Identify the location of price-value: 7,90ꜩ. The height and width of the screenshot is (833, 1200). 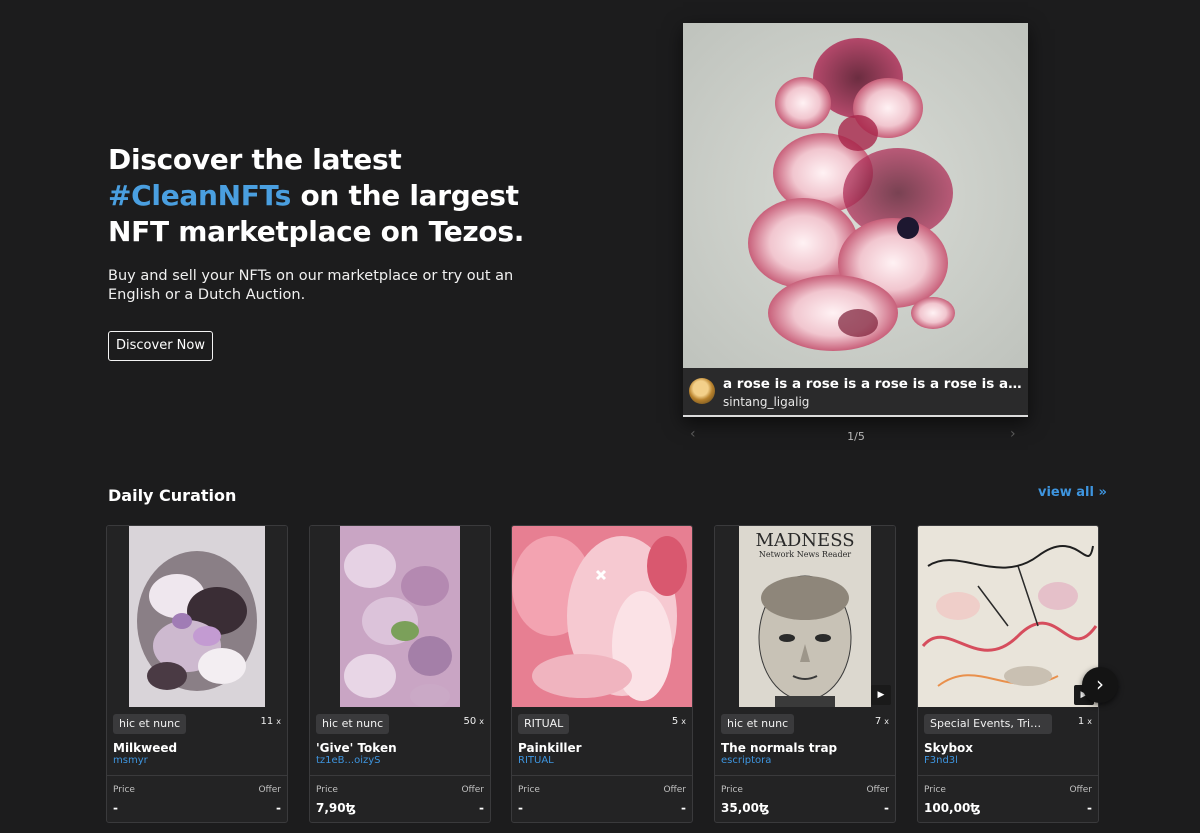
(336, 808).